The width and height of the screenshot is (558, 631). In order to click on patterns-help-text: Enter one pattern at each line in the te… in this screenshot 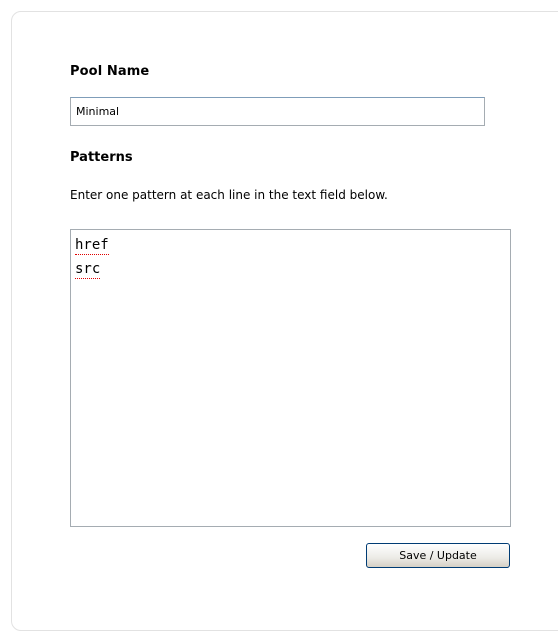, I will do `click(229, 195)`.